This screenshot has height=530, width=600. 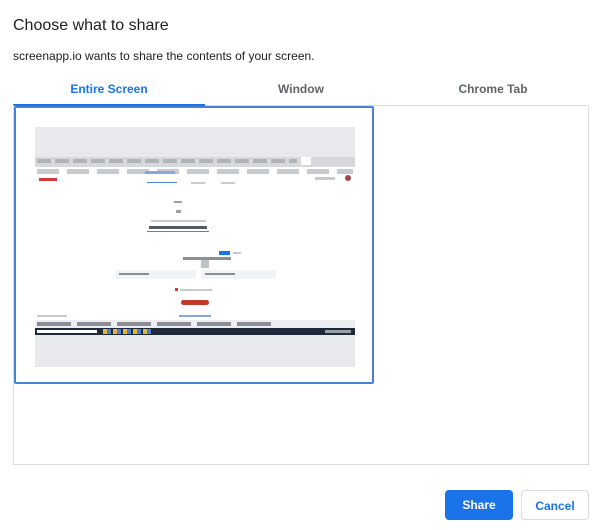 What do you see at coordinates (479, 505) in the screenshot?
I see `share-button: Share` at bounding box center [479, 505].